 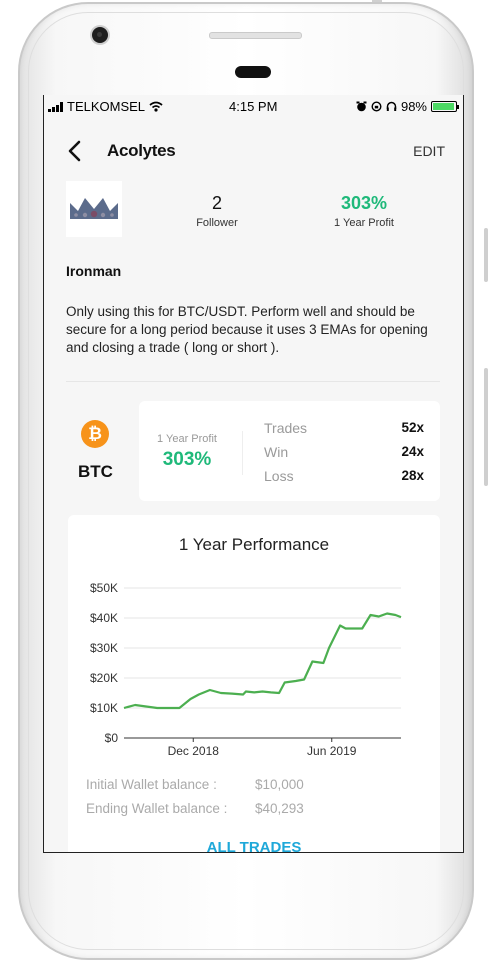 I want to click on profit-stat: 303% 1 Year Profit, so click(x=364, y=211).